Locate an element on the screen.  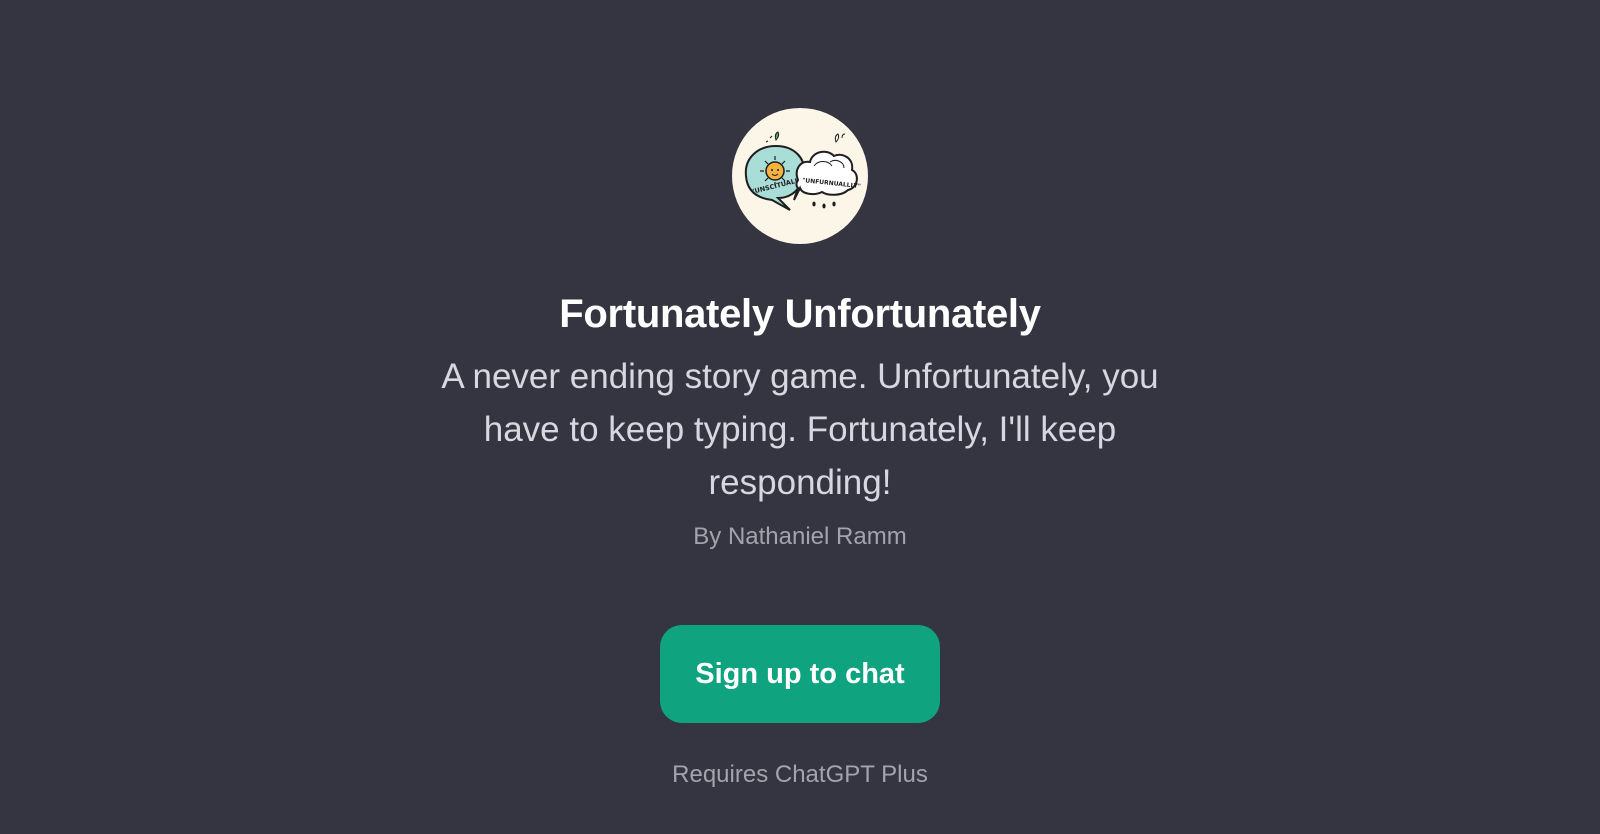
gpt-avatar: "UNSCITUALLY" "UNFURNUALLLY" is located at coordinates (800, 176).